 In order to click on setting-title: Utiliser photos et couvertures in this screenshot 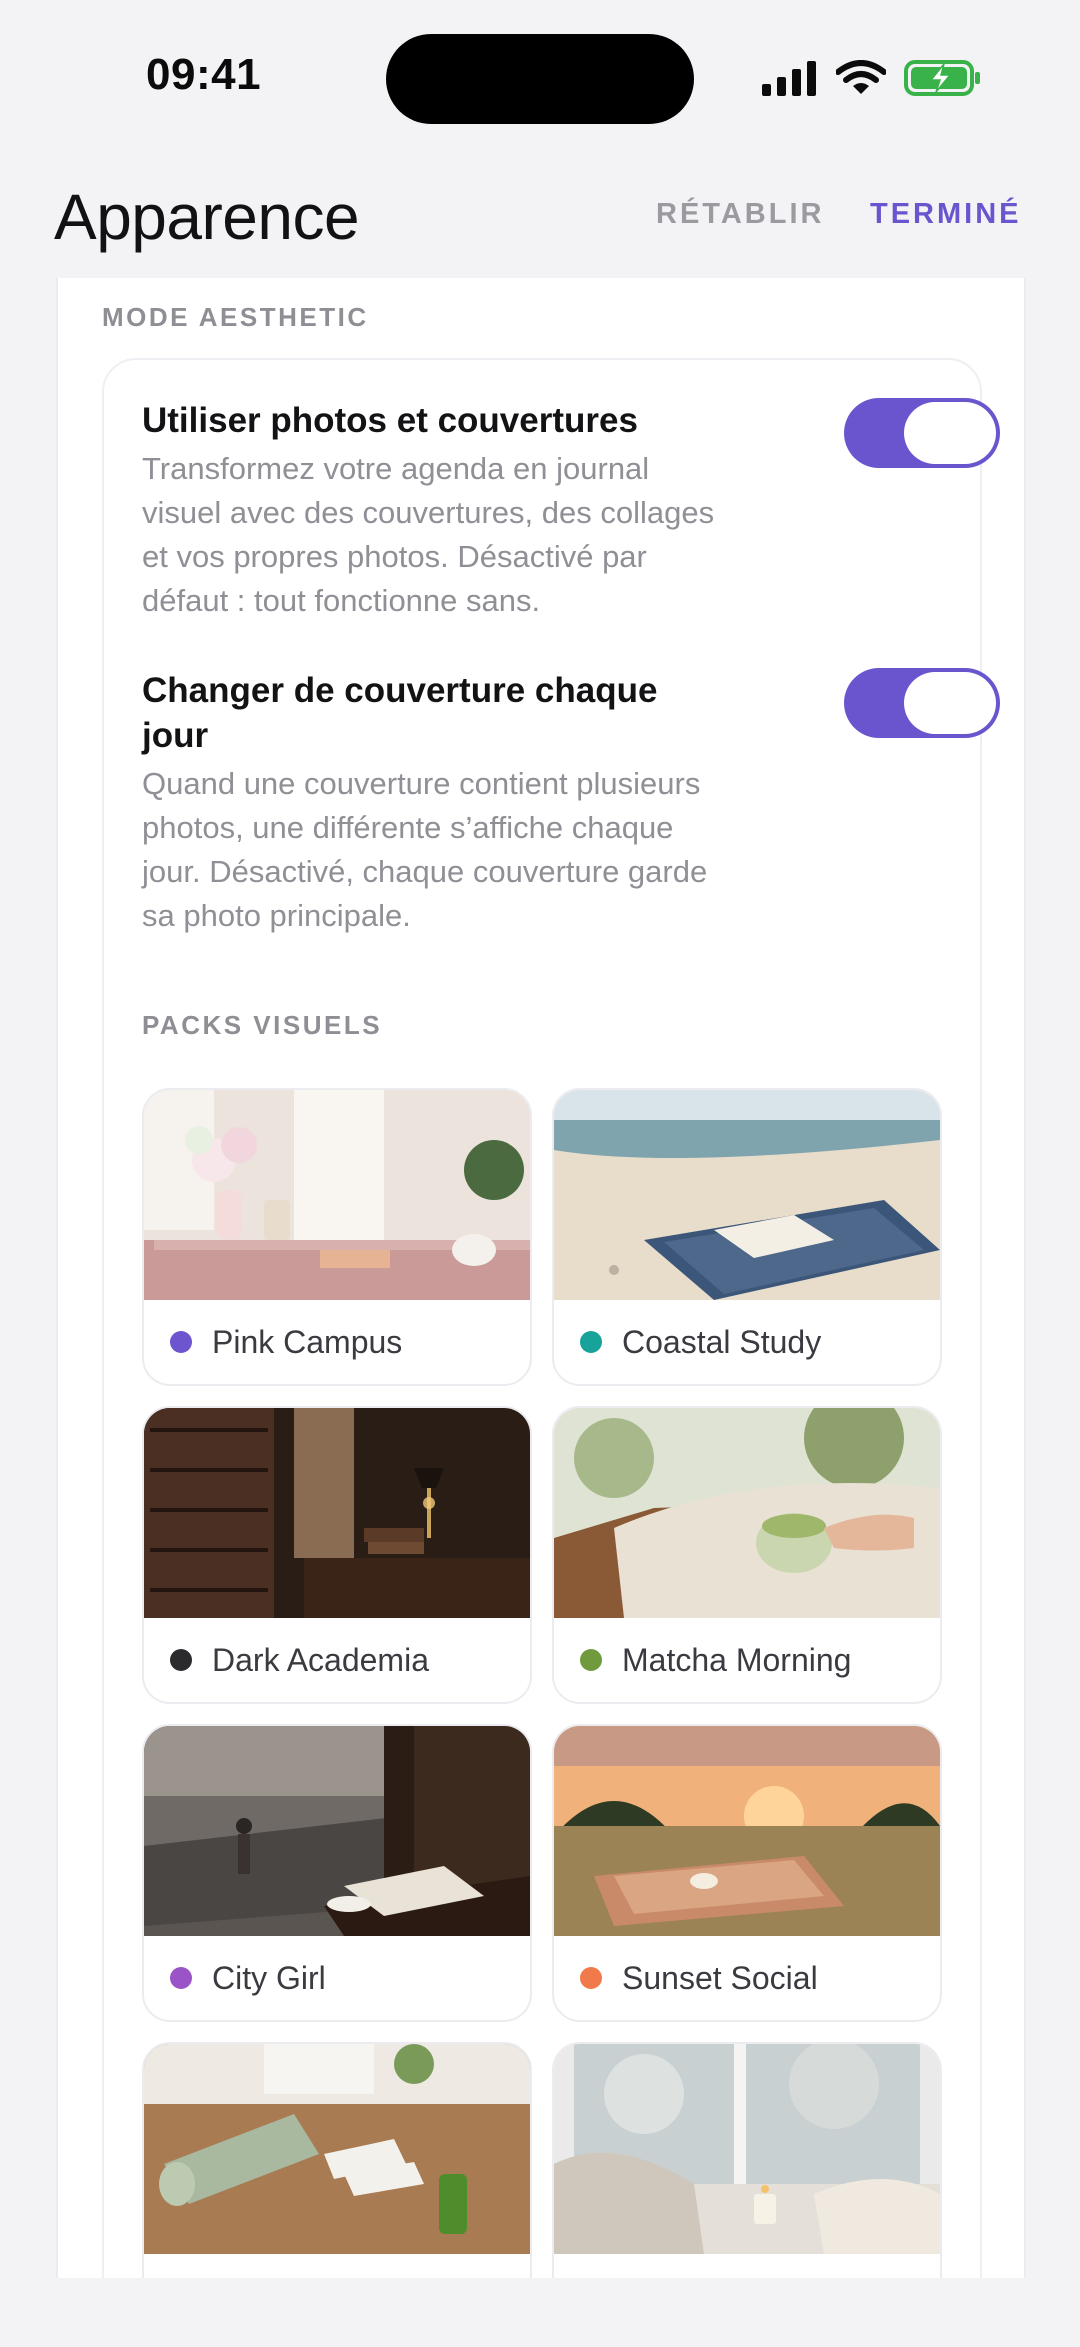, I will do `click(390, 420)`.